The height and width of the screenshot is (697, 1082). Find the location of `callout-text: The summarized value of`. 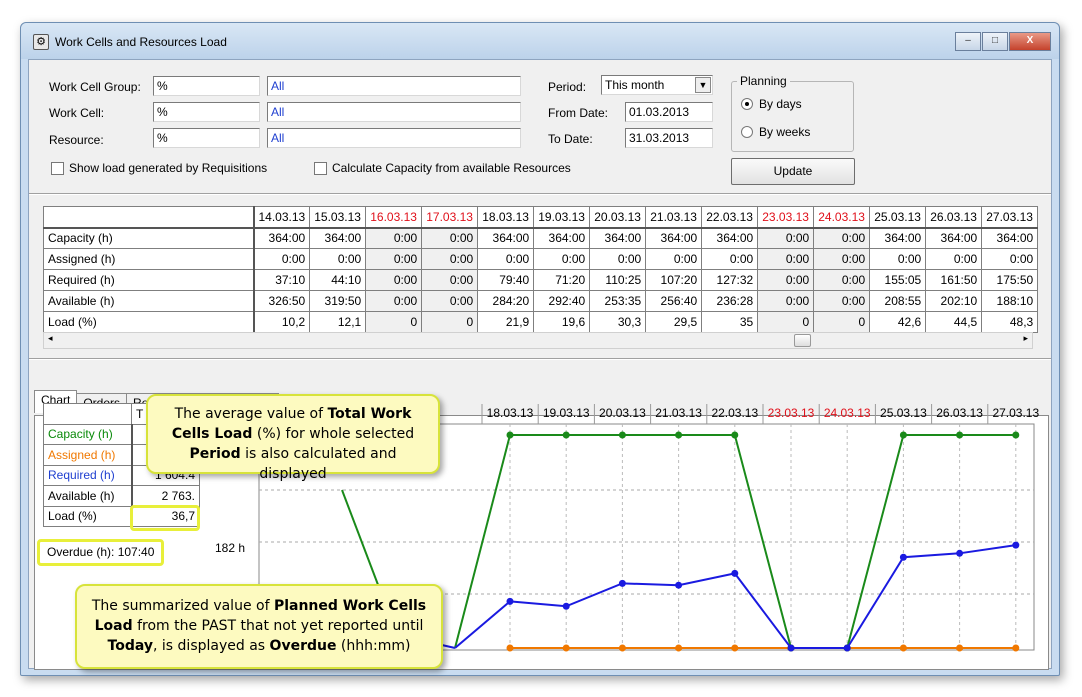

callout-text: The summarized value of is located at coordinates (182, 606).